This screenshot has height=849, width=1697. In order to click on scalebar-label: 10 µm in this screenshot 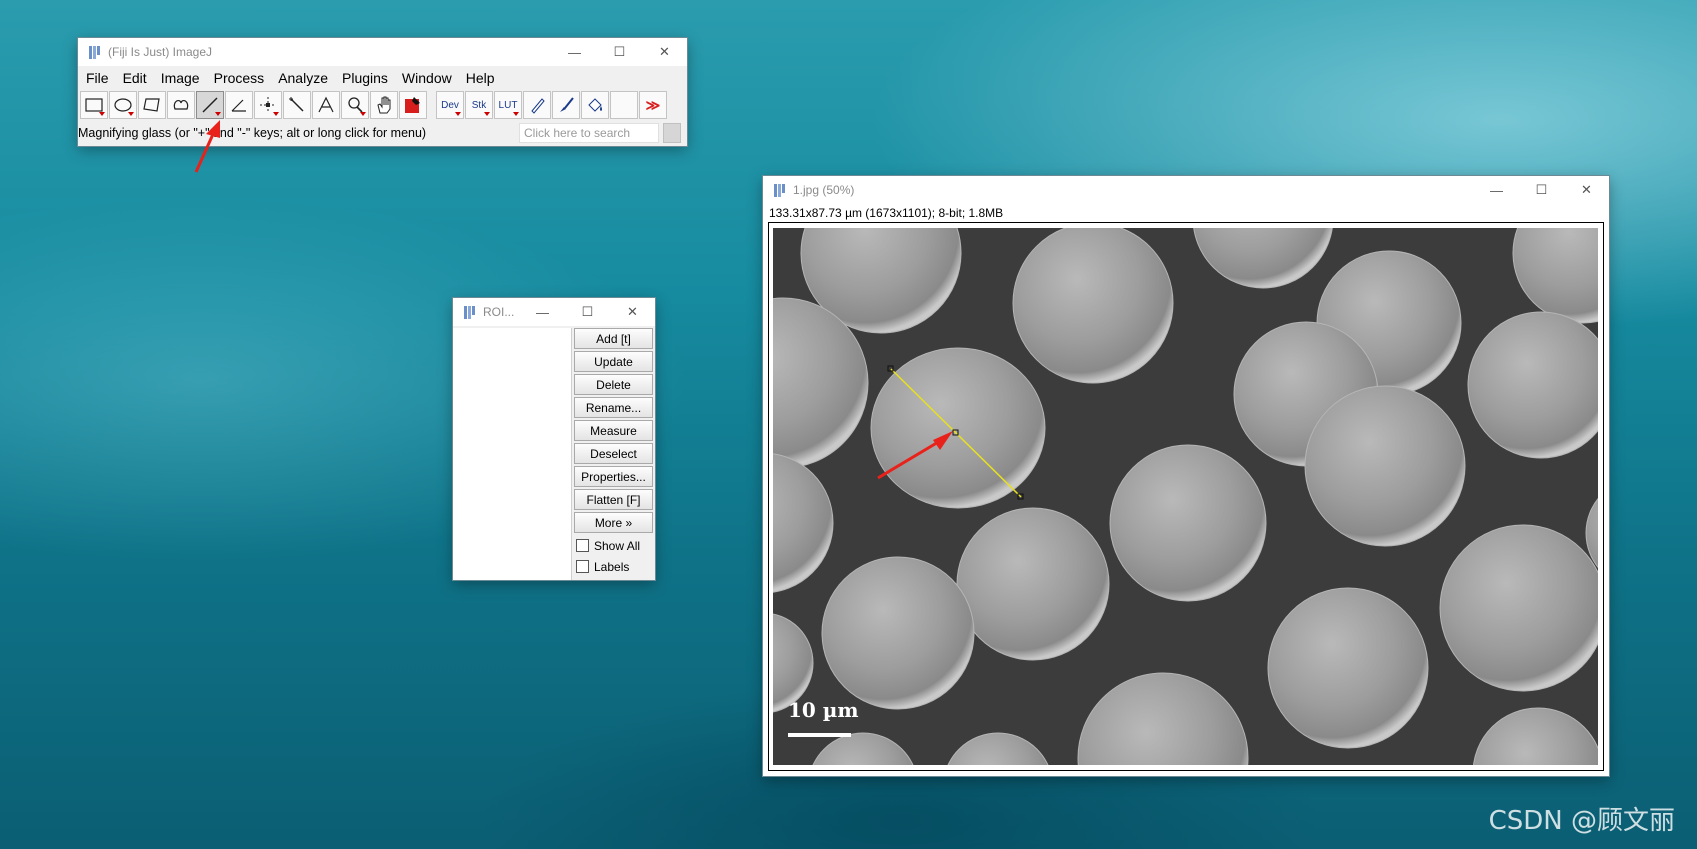, I will do `click(823, 710)`.